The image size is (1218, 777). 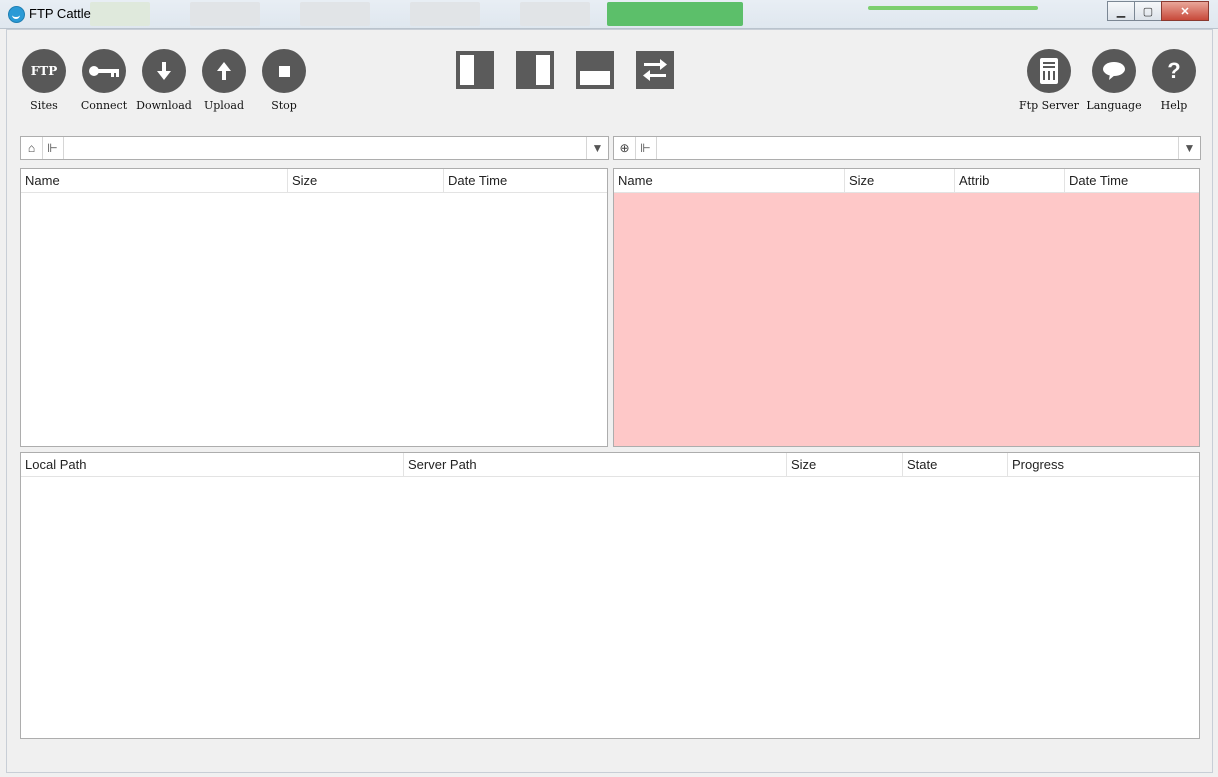 I want to click on window-title: FTP Cattle, so click(x=60, y=13).